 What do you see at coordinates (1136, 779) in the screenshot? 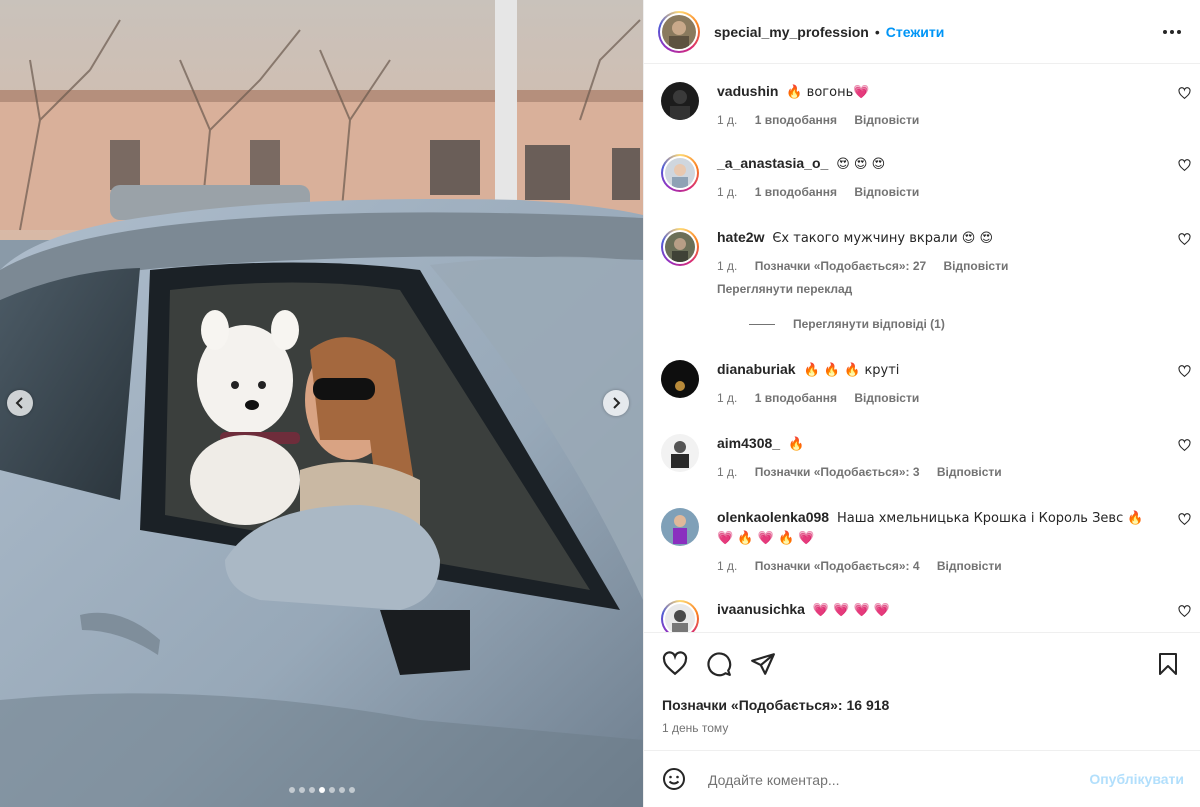
I see `post-comment-button: Опублікувати` at bounding box center [1136, 779].